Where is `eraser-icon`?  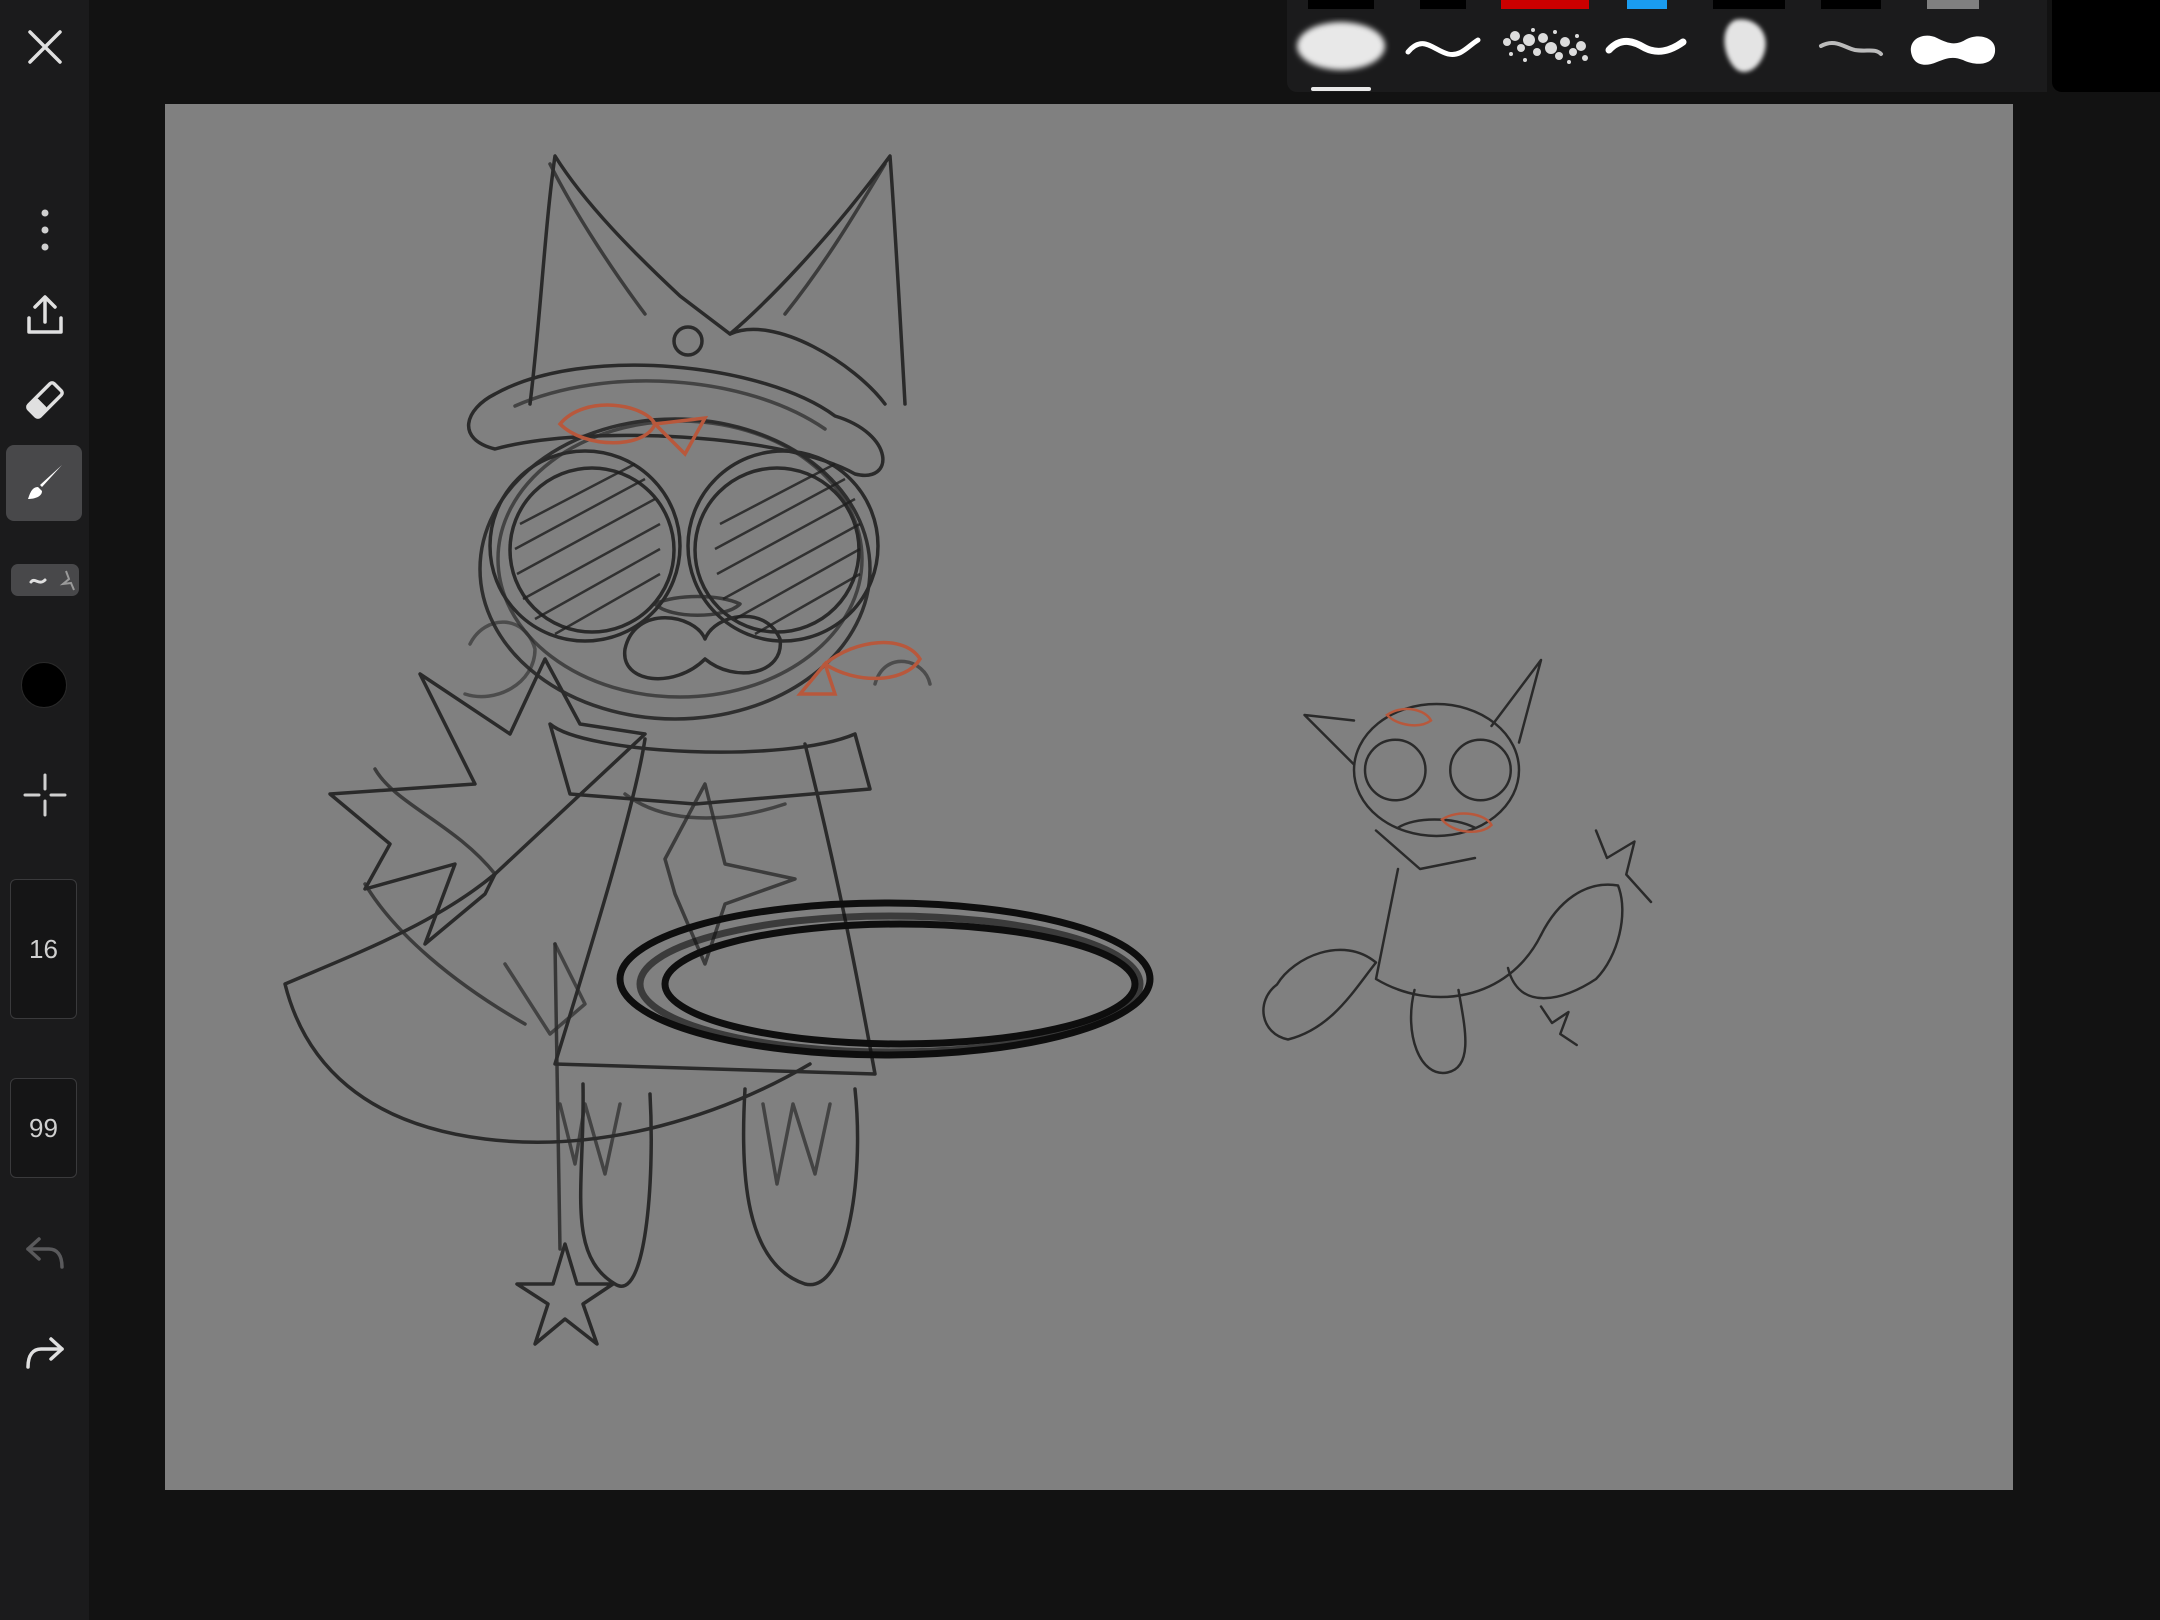 eraser-icon is located at coordinates (44, 400).